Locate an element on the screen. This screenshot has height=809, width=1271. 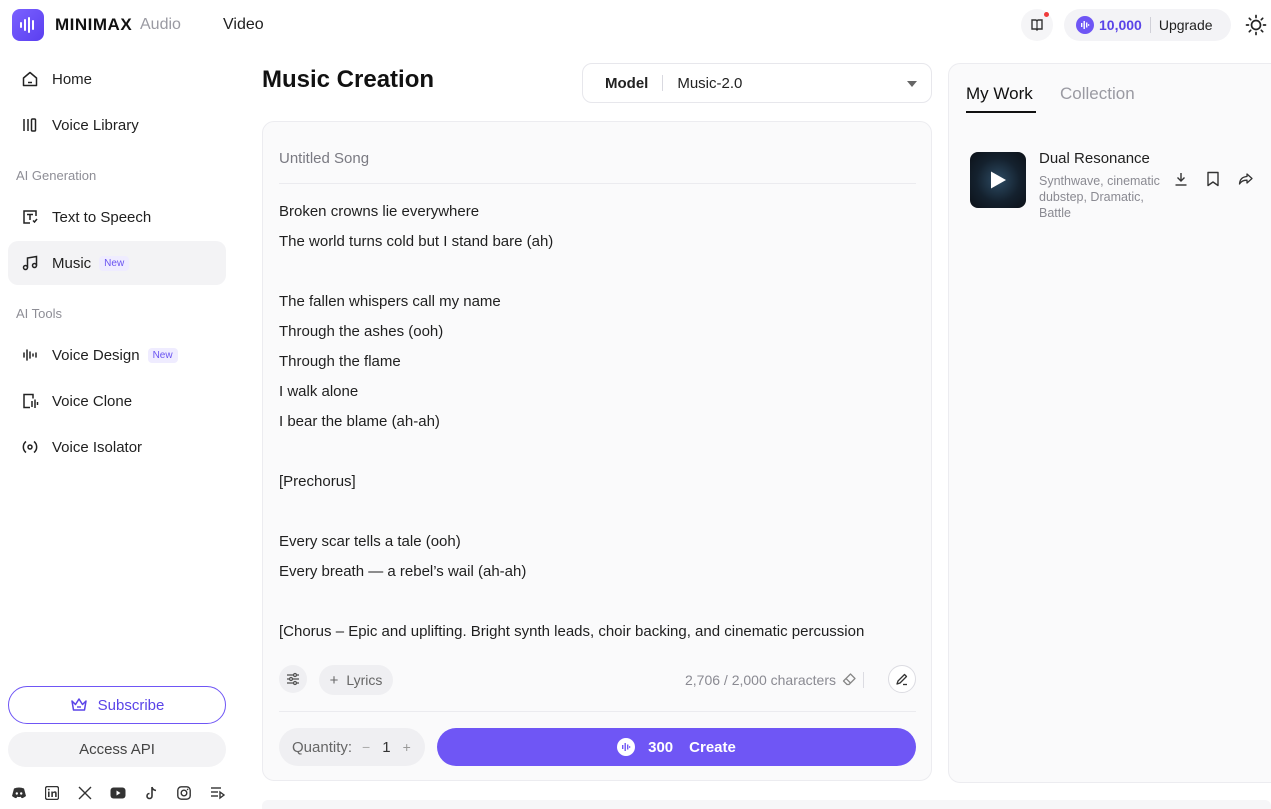
linkedin-icon is located at coordinates (51, 793).